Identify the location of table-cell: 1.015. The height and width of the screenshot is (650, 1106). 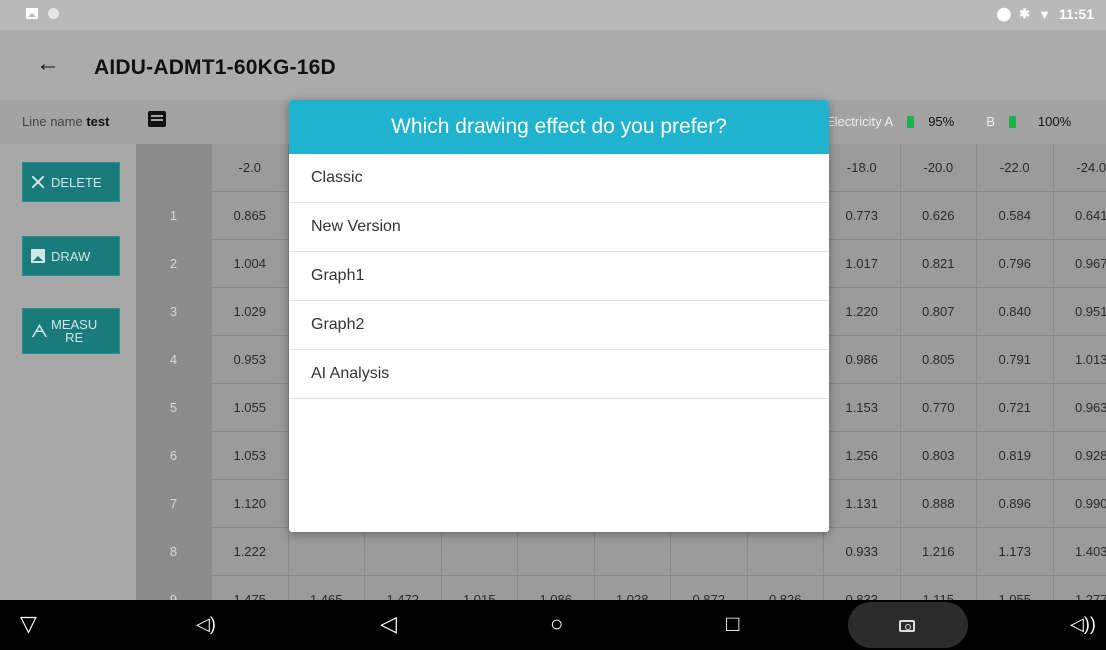
(480, 588).